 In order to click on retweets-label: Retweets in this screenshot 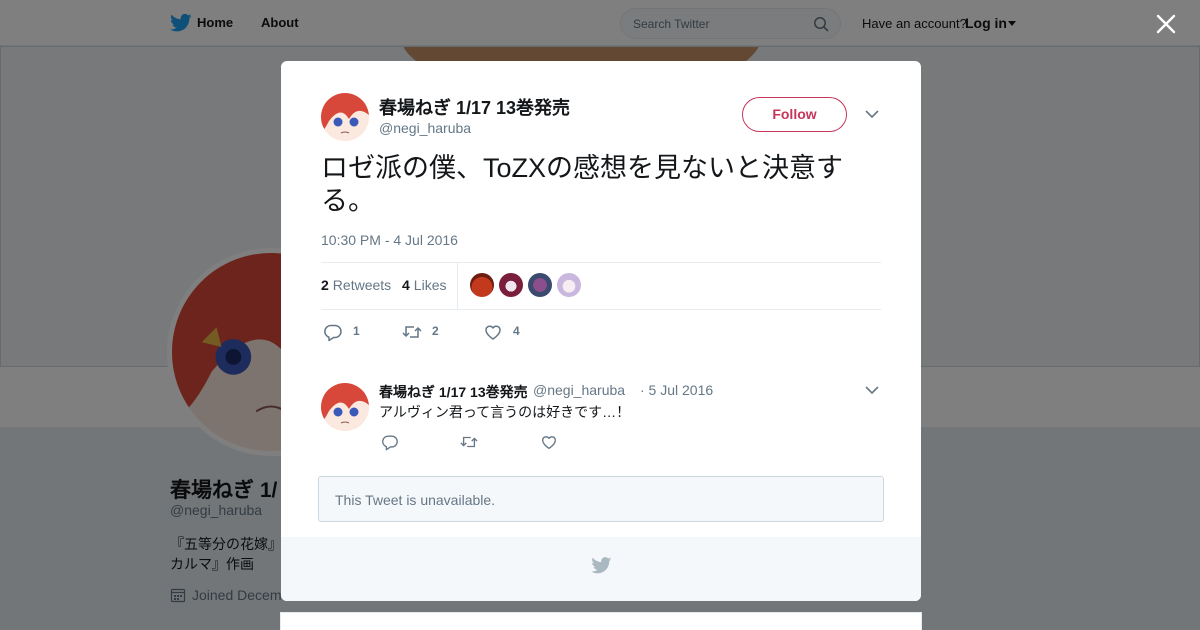, I will do `click(362, 285)`.